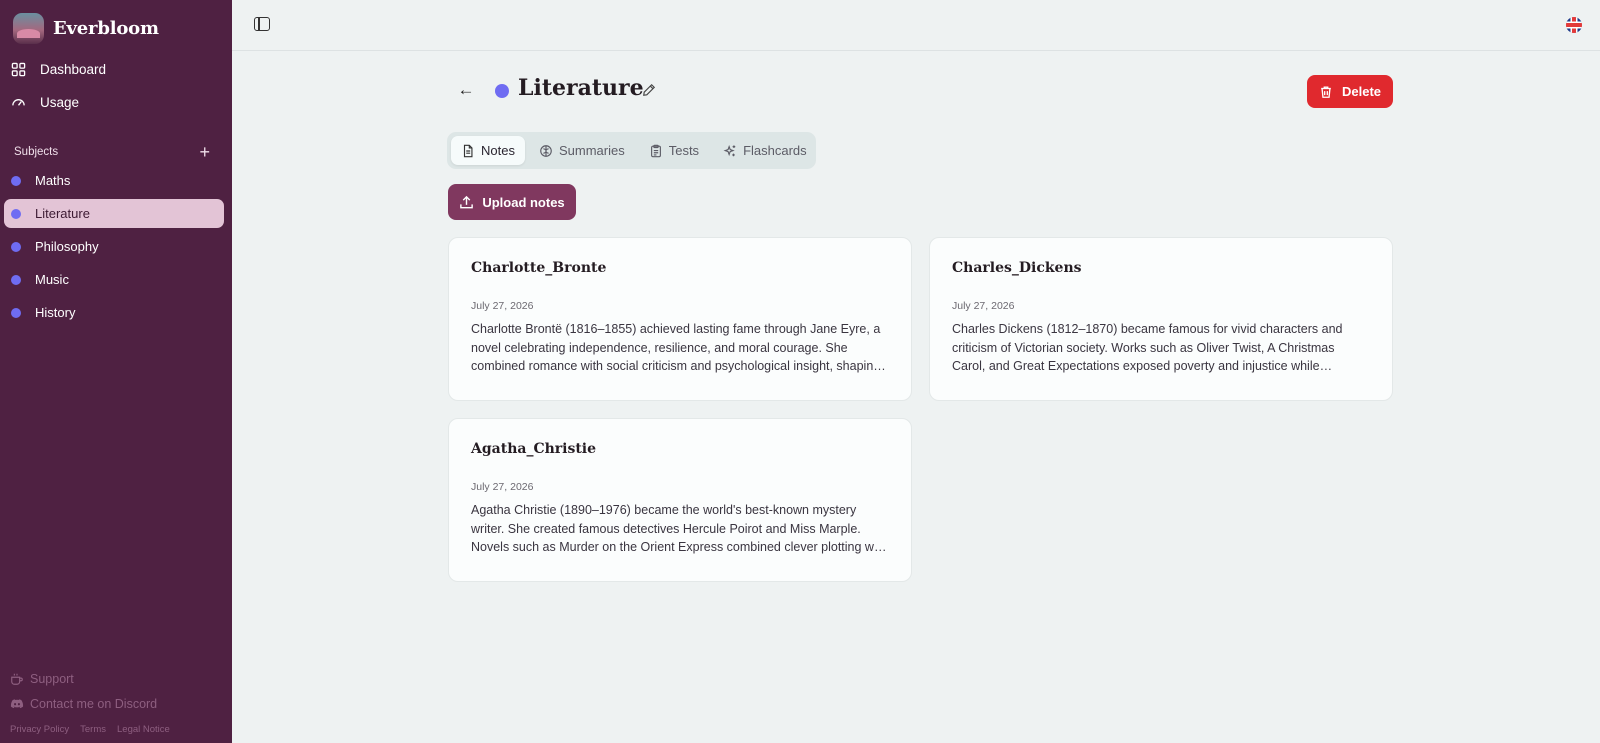 The height and width of the screenshot is (743, 1600). Describe the element at coordinates (143, 729) in the screenshot. I see `legal-notice-link: Legal Notice` at that location.